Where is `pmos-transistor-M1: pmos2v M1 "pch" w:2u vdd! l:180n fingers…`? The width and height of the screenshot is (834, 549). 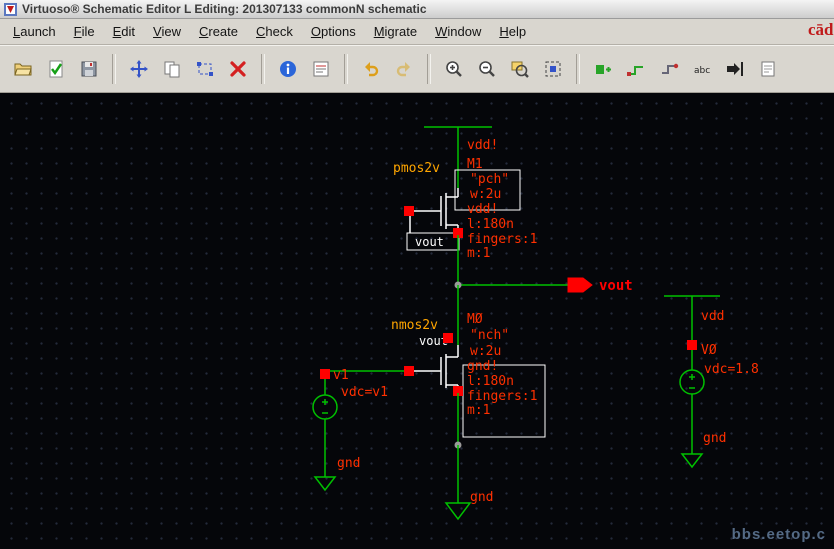 pmos-transistor-M1: pmos2v M1 "pch" w:2u vdd! l:180n fingers… is located at coordinates (465, 209).